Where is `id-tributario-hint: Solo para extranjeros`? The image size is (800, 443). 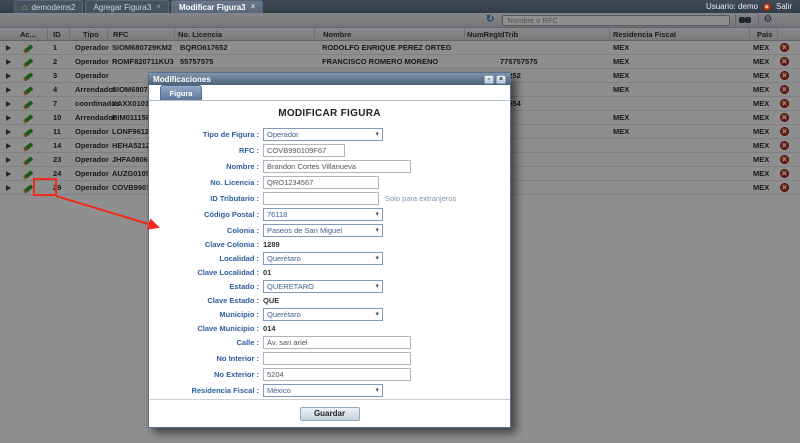 id-tributario-hint: Solo para extranjeros is located at coordinates (421, 198).